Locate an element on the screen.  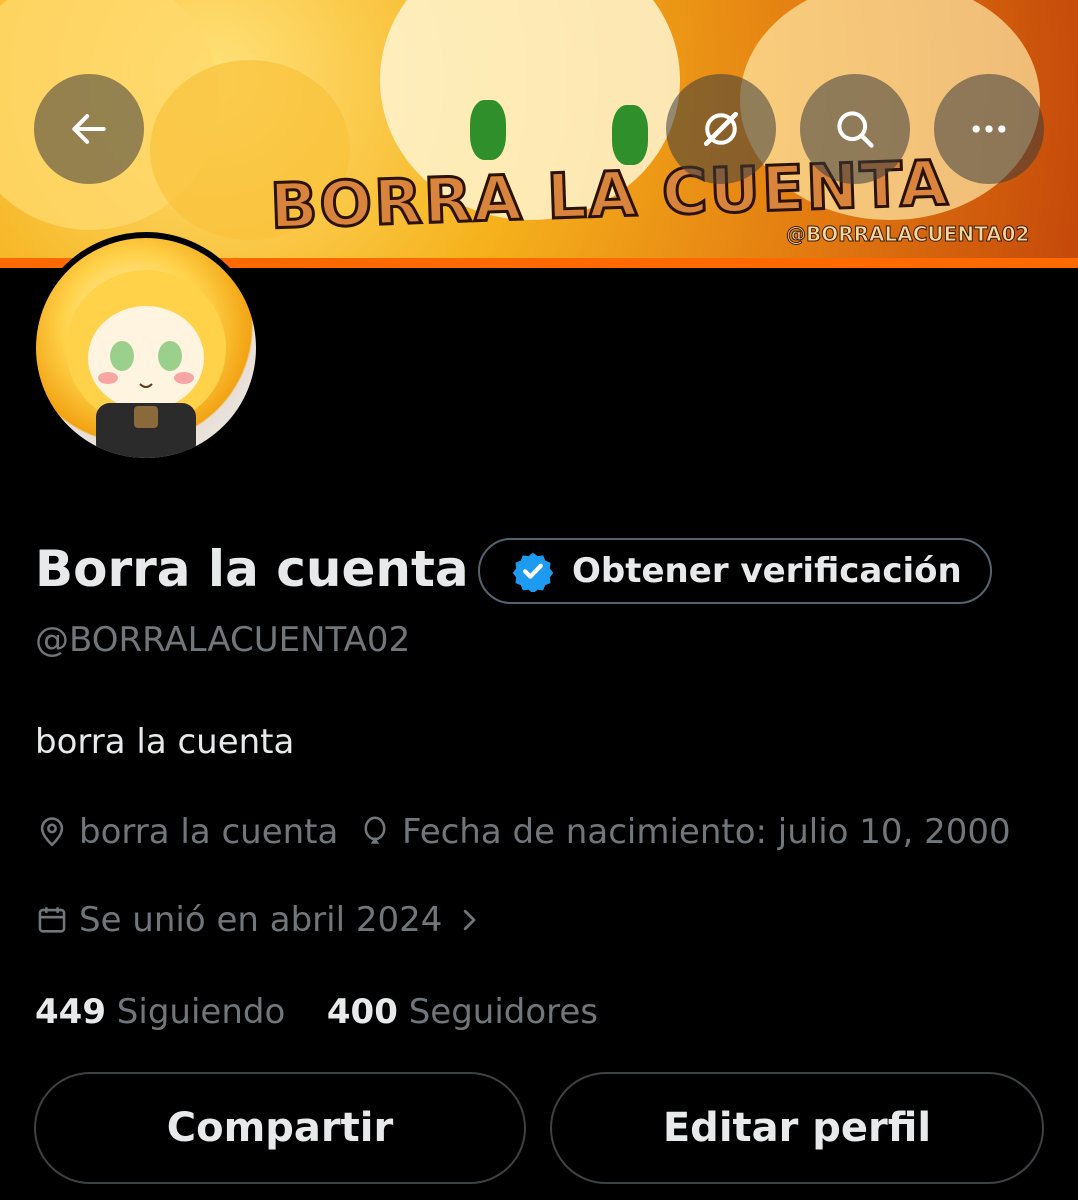
more-horizontal-icon is located at coordinates (989, 129).